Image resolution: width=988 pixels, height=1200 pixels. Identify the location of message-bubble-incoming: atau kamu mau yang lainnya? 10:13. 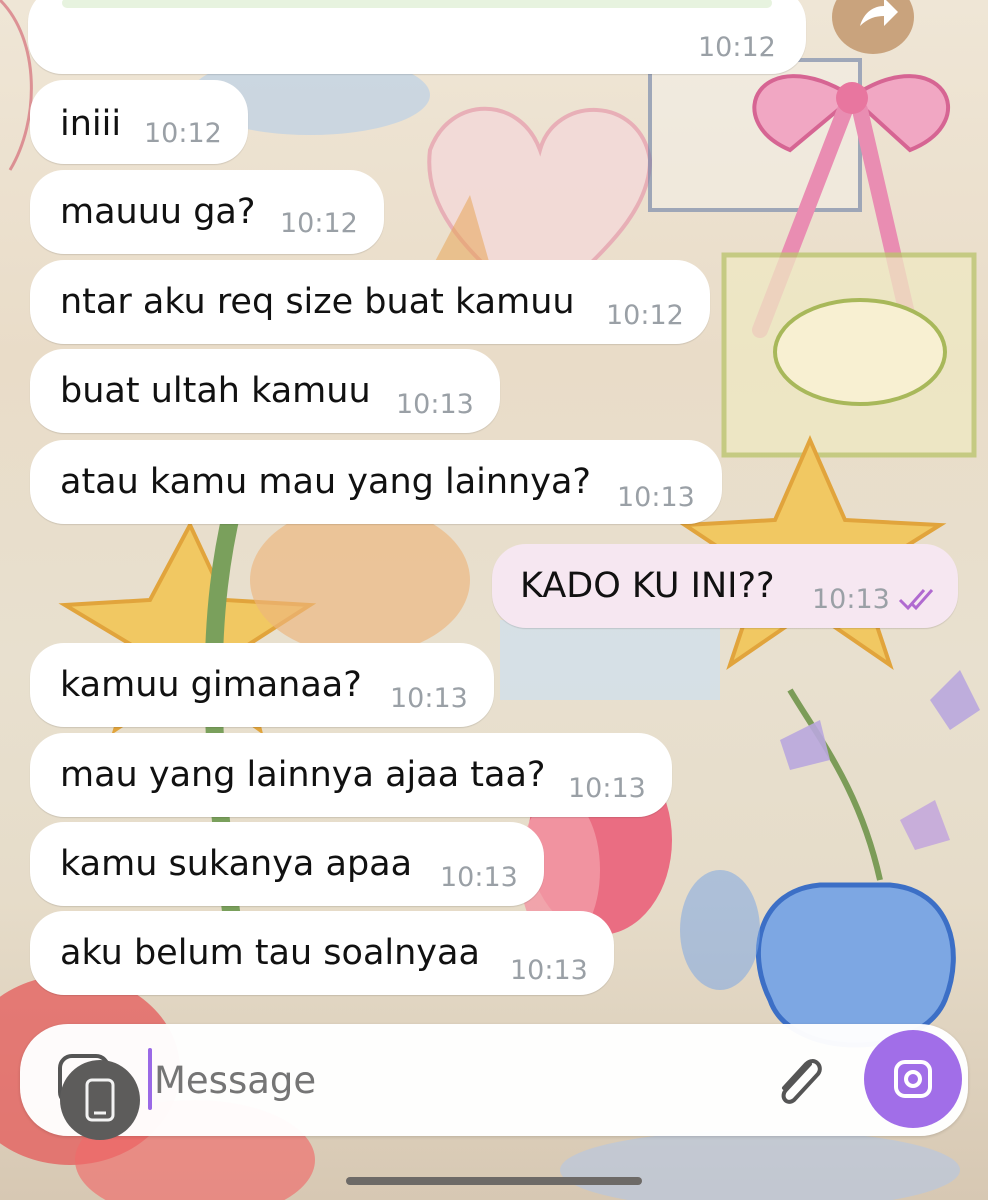
(376, 482).